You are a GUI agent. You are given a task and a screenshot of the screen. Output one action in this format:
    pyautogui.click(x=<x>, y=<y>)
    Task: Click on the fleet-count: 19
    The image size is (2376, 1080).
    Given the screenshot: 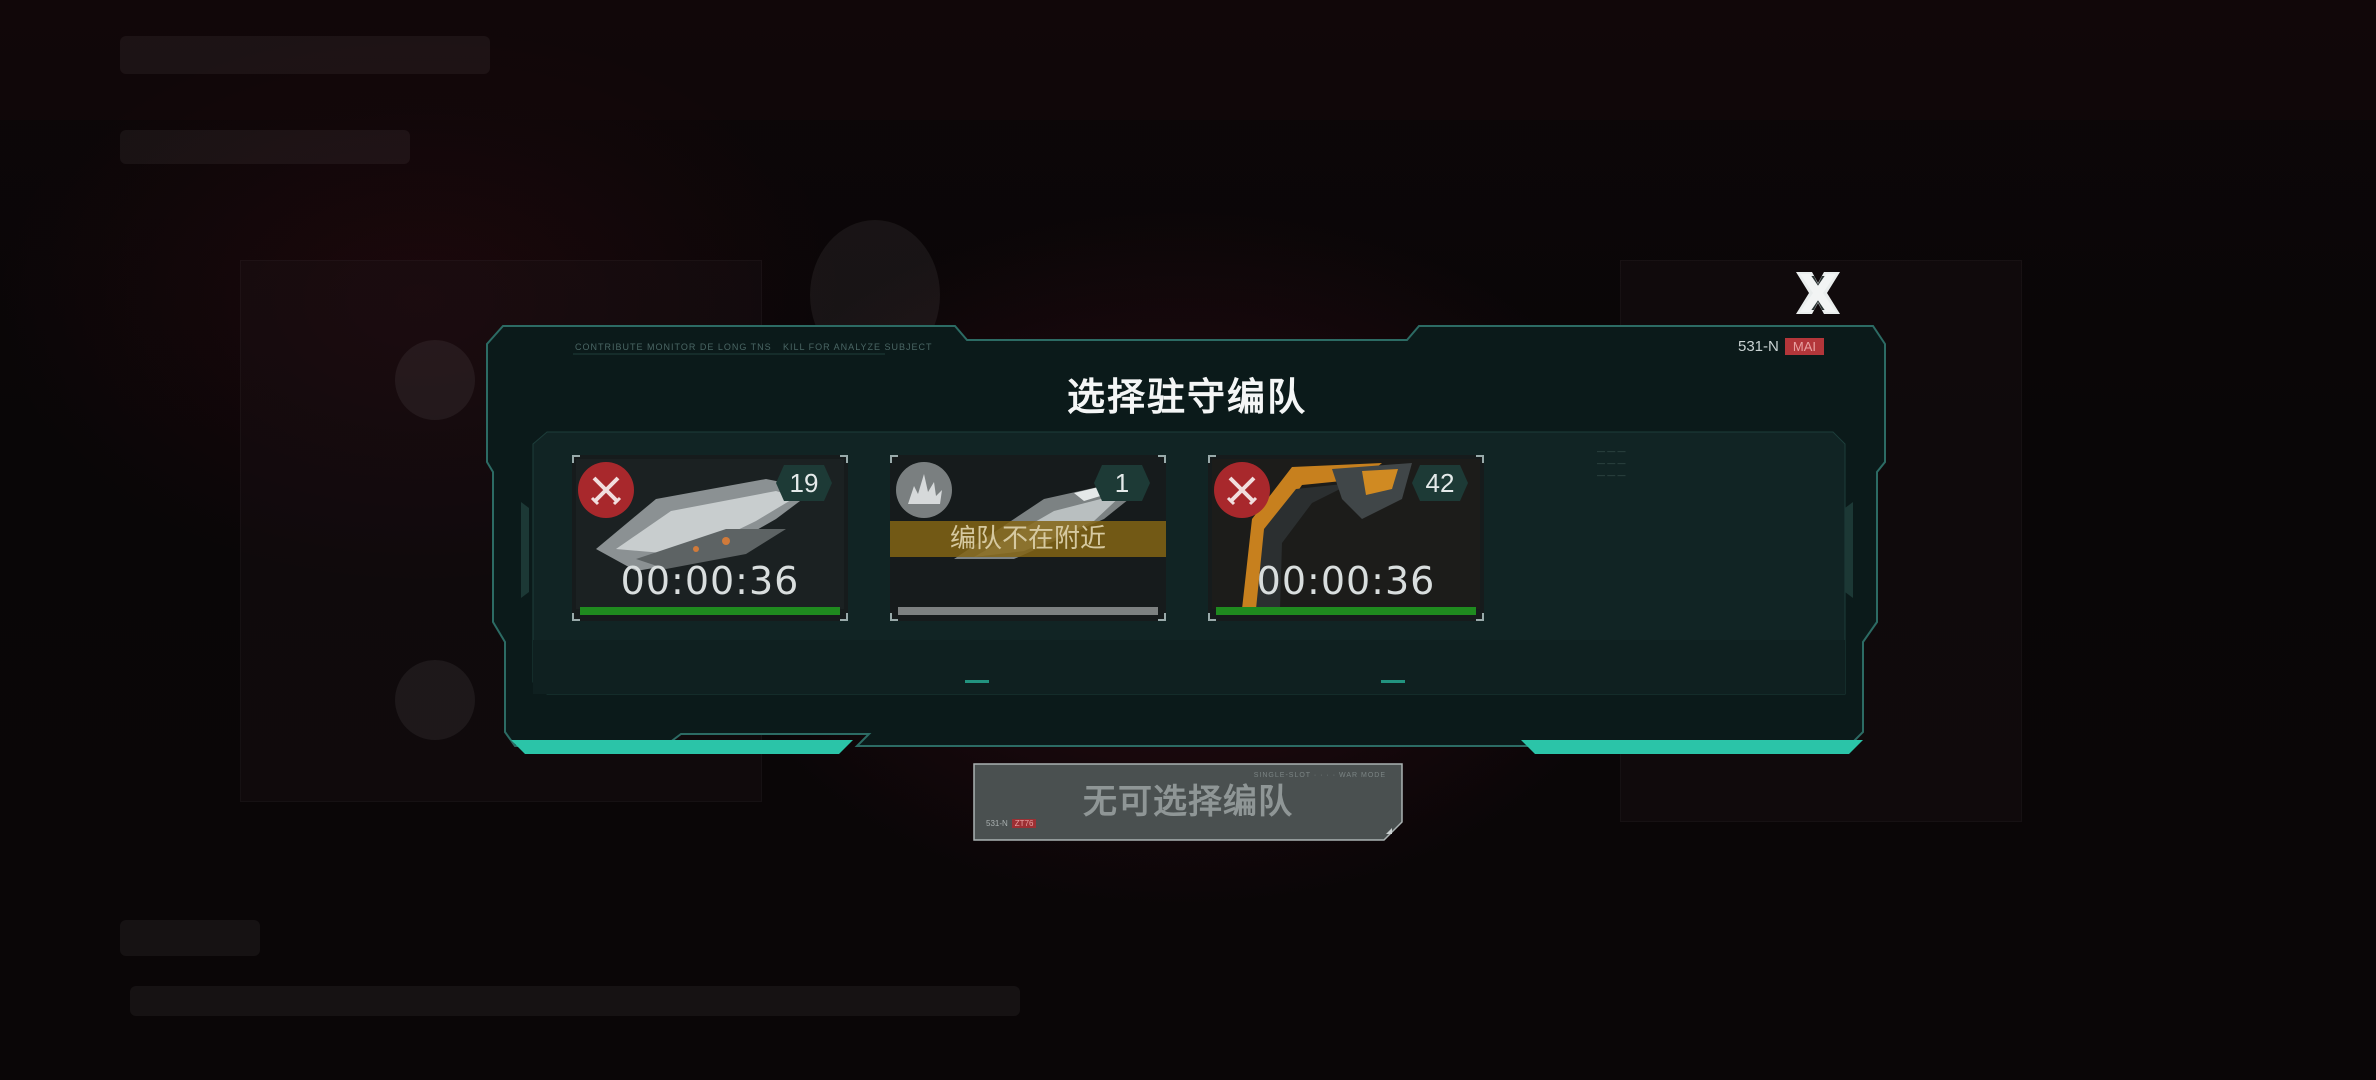 What is the action you would take?
    pyautogui.click(x=804, y=483)
    